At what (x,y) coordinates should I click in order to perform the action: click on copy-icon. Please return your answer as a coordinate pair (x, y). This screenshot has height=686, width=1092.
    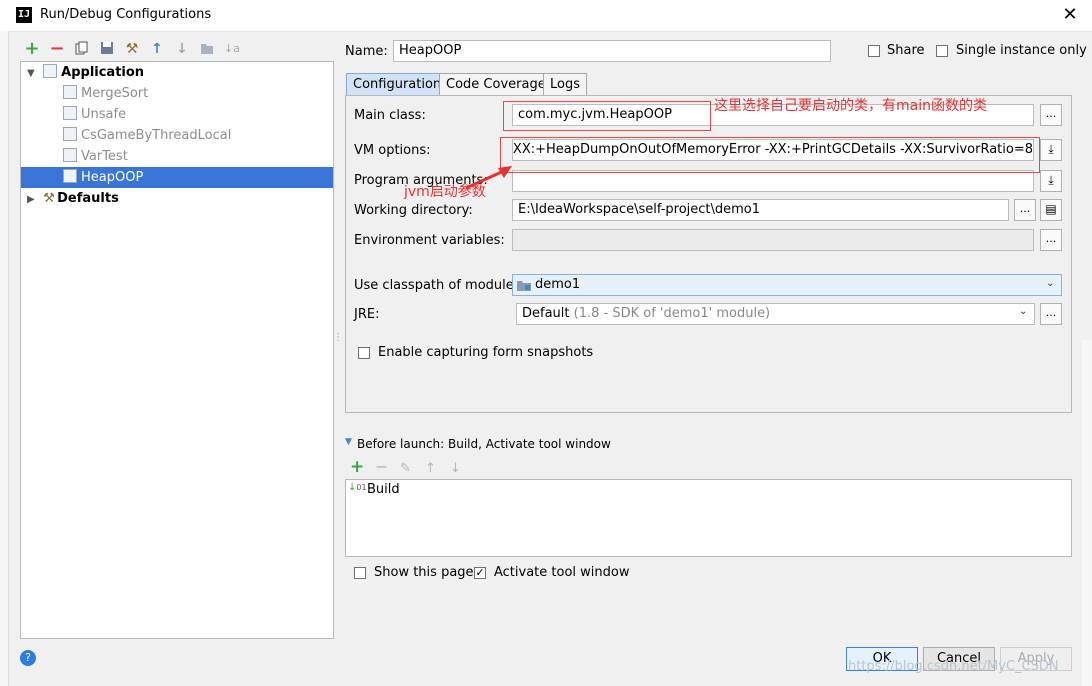
    Looking at the image, I should click on (82, 49).